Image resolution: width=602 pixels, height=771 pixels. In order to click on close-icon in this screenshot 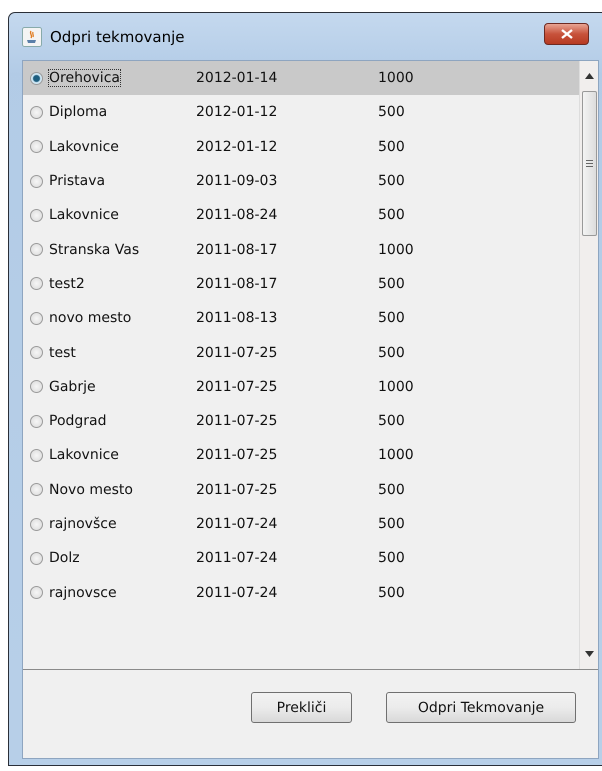, I will do `click(566, 33)`.